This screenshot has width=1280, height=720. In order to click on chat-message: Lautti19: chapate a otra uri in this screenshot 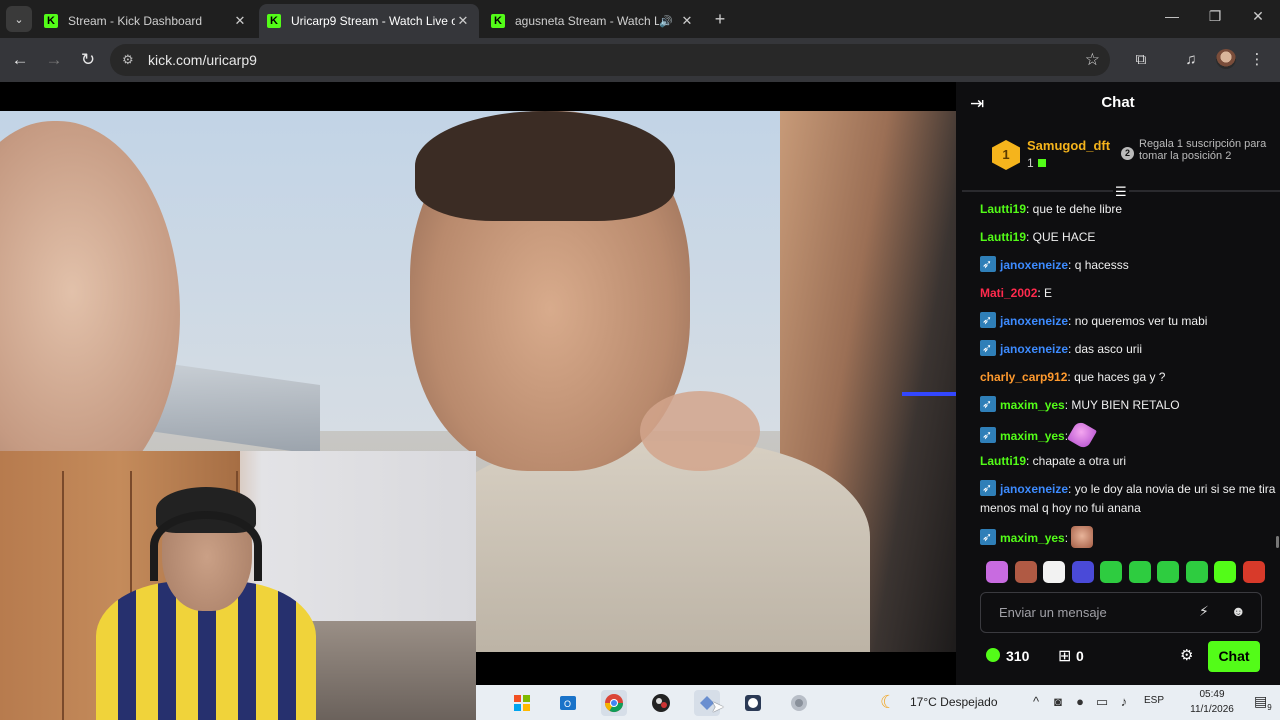, I will do `click(1128, 461)`.